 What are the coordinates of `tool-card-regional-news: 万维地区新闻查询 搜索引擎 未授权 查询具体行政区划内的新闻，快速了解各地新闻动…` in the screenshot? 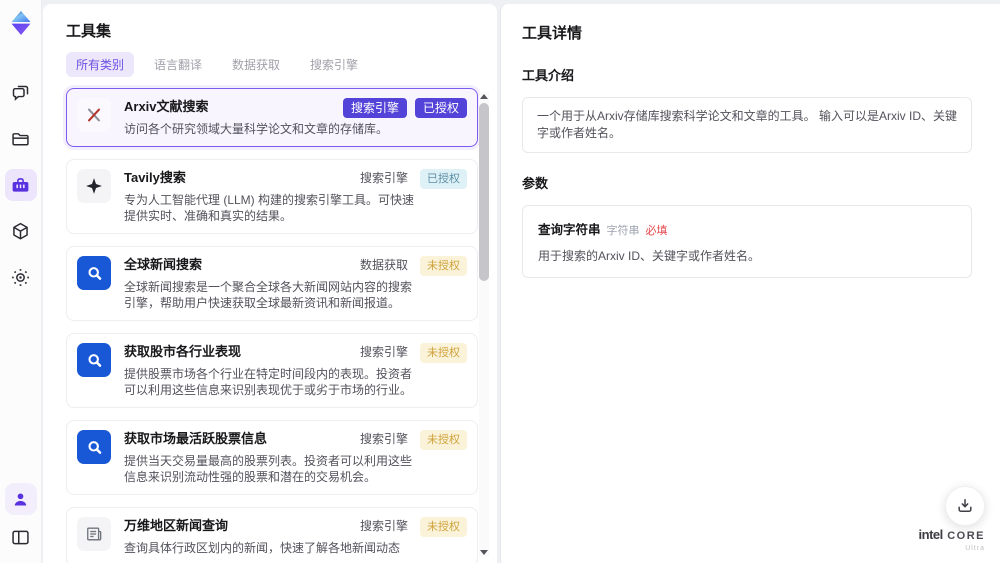 It's located at (272, 535).